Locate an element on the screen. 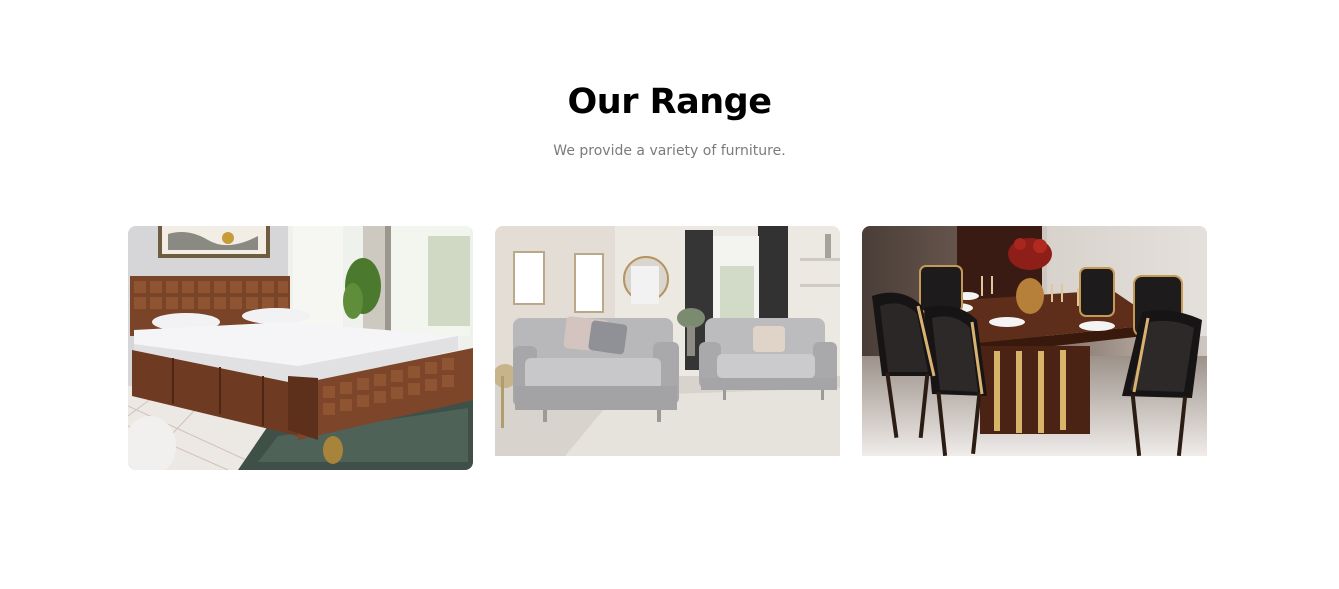 This screenshot has width=1339, height=589. bed-image is located at coordinates (300, 348).